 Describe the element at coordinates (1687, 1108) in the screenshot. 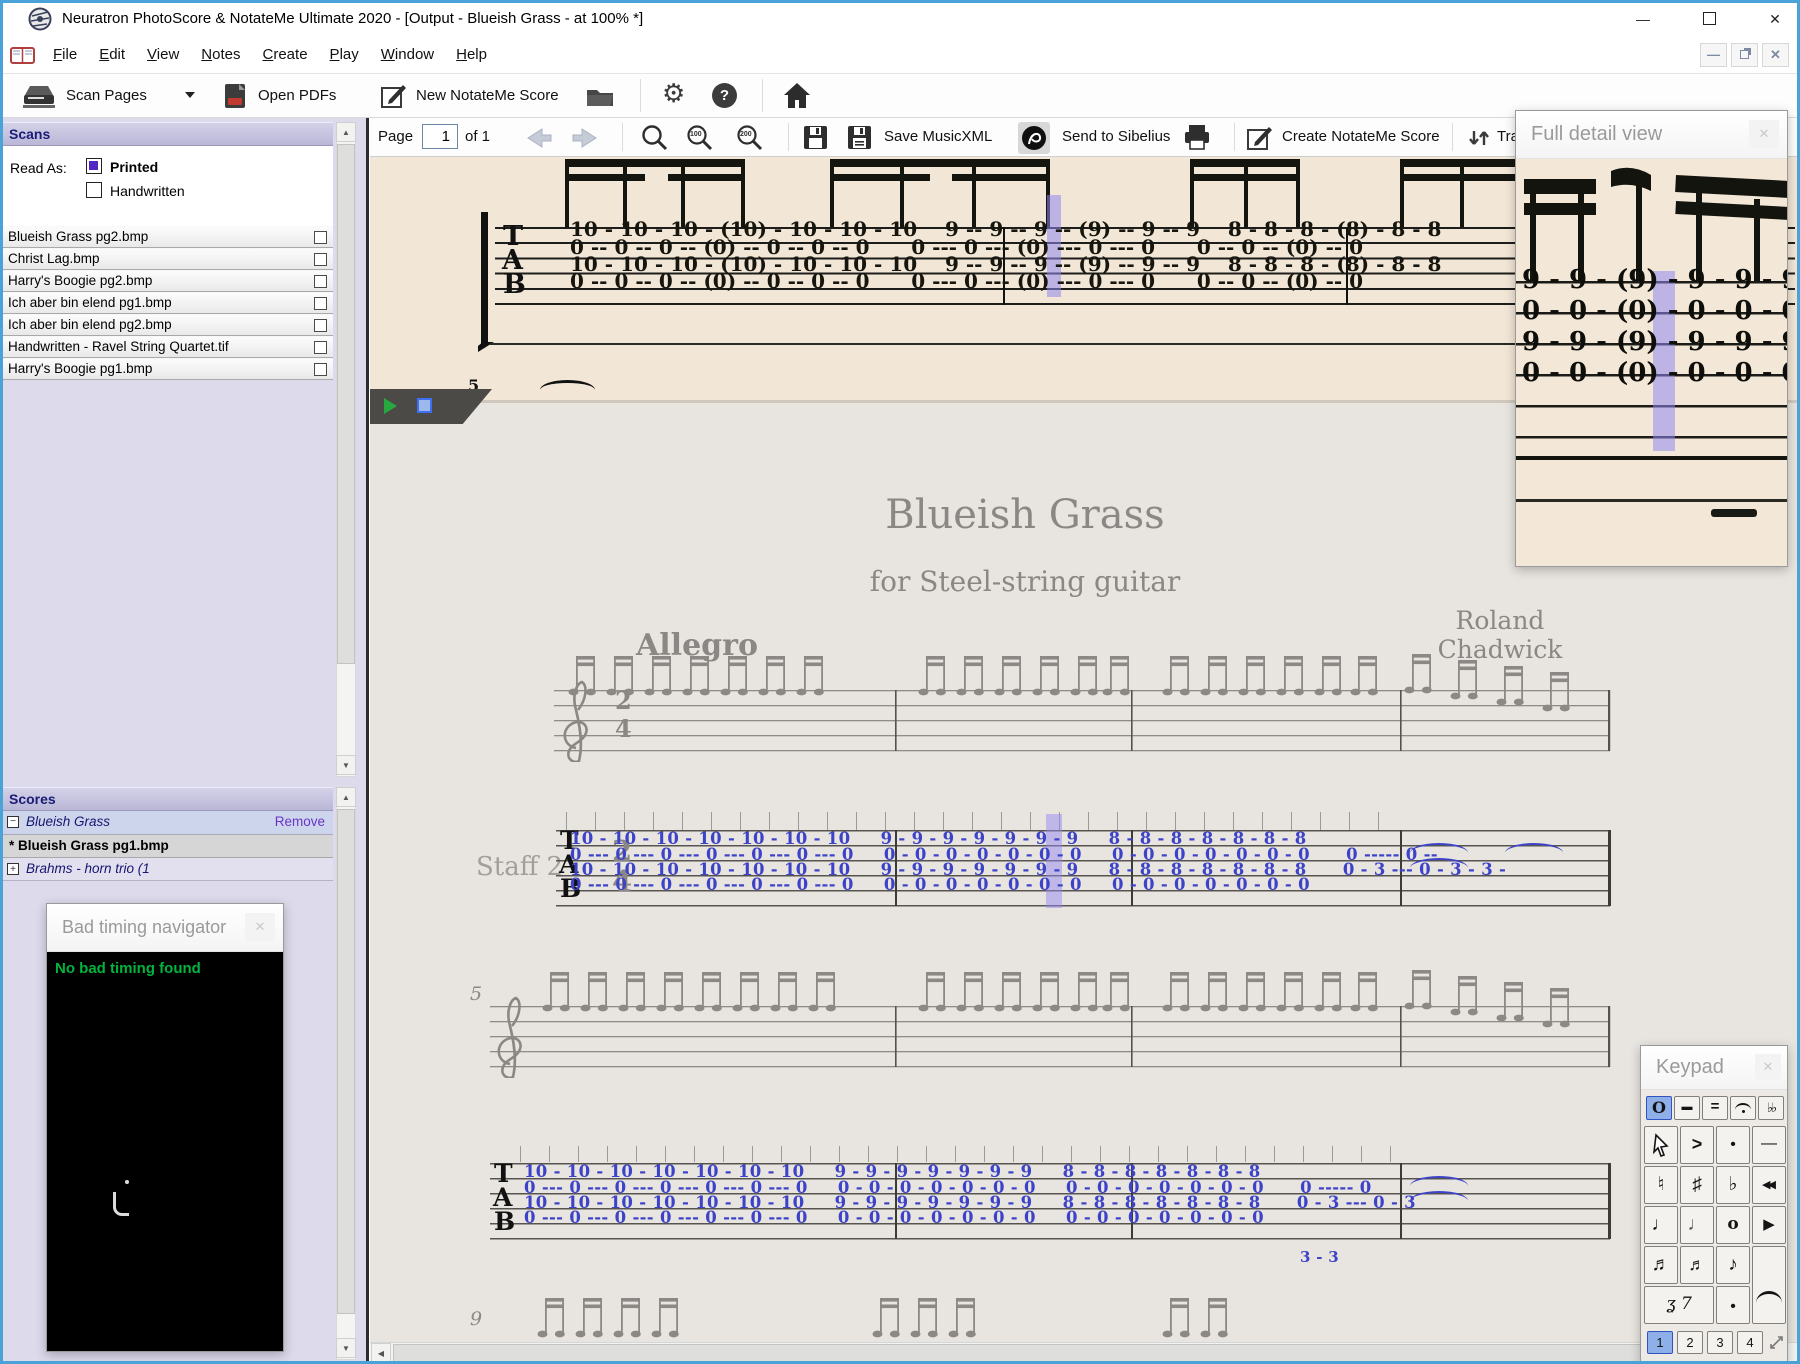

I see `keypad-tab-rests: ▬` at that location.